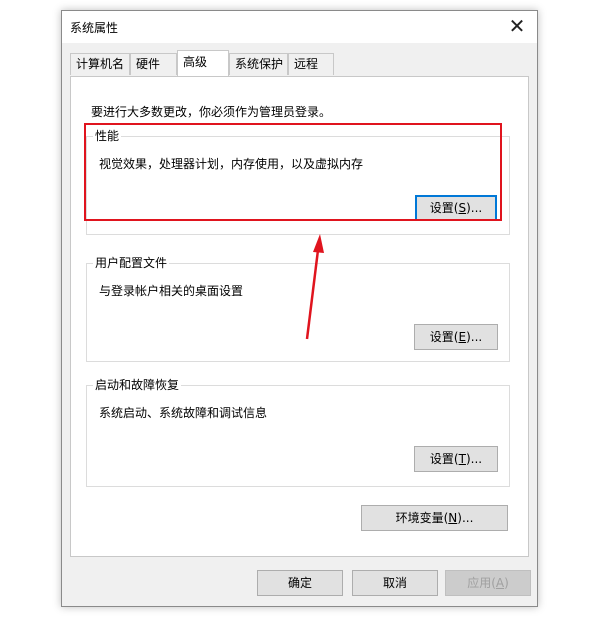 This screenshot has height=618, width=600. I want to click on arrow-shaft, so click(312, 294).